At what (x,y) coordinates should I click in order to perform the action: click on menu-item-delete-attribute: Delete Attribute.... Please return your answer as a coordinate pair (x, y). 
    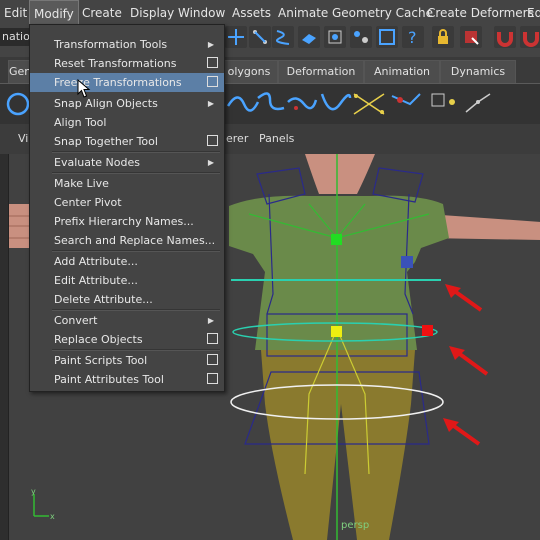
    Looking at the image, I should click on (127, 299).